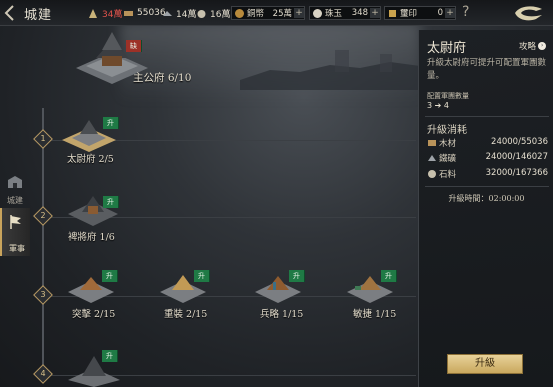 The height and width of the screenshot is (387, 553). What do you see at coordinates (345, 13) in the screenshot?
I see `currency-jade: 珠玉 348 +` at bounding box center [345, 13].